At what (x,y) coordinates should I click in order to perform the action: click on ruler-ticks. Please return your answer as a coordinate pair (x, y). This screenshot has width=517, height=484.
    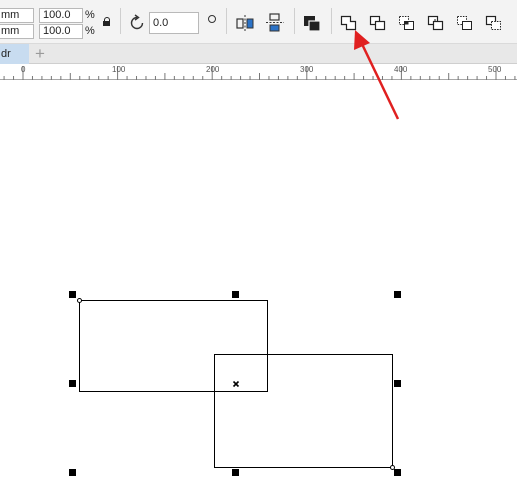
    Looking at the image, I should click on (259, 73).